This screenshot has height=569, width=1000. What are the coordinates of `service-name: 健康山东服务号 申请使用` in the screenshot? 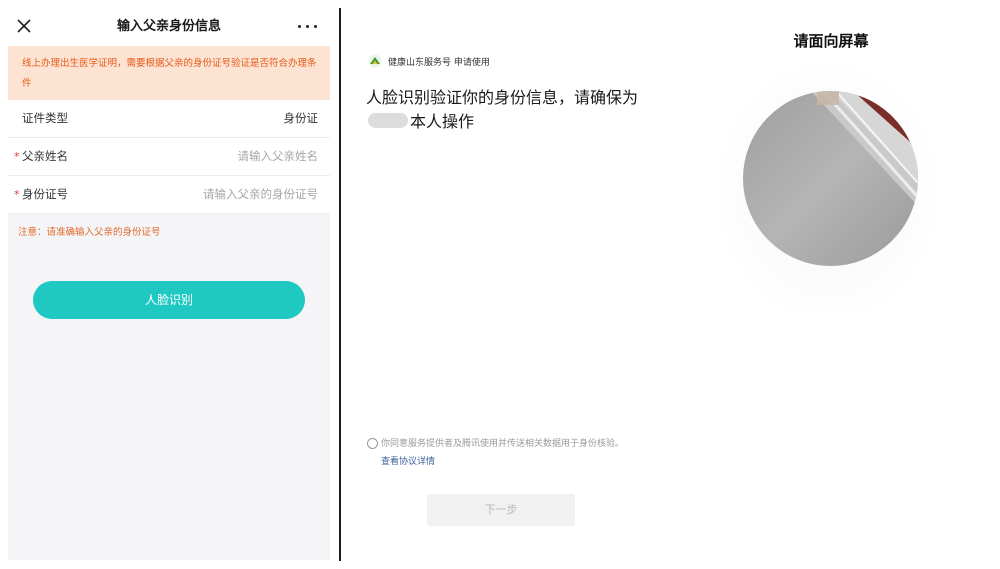 It's located at (439, 63).